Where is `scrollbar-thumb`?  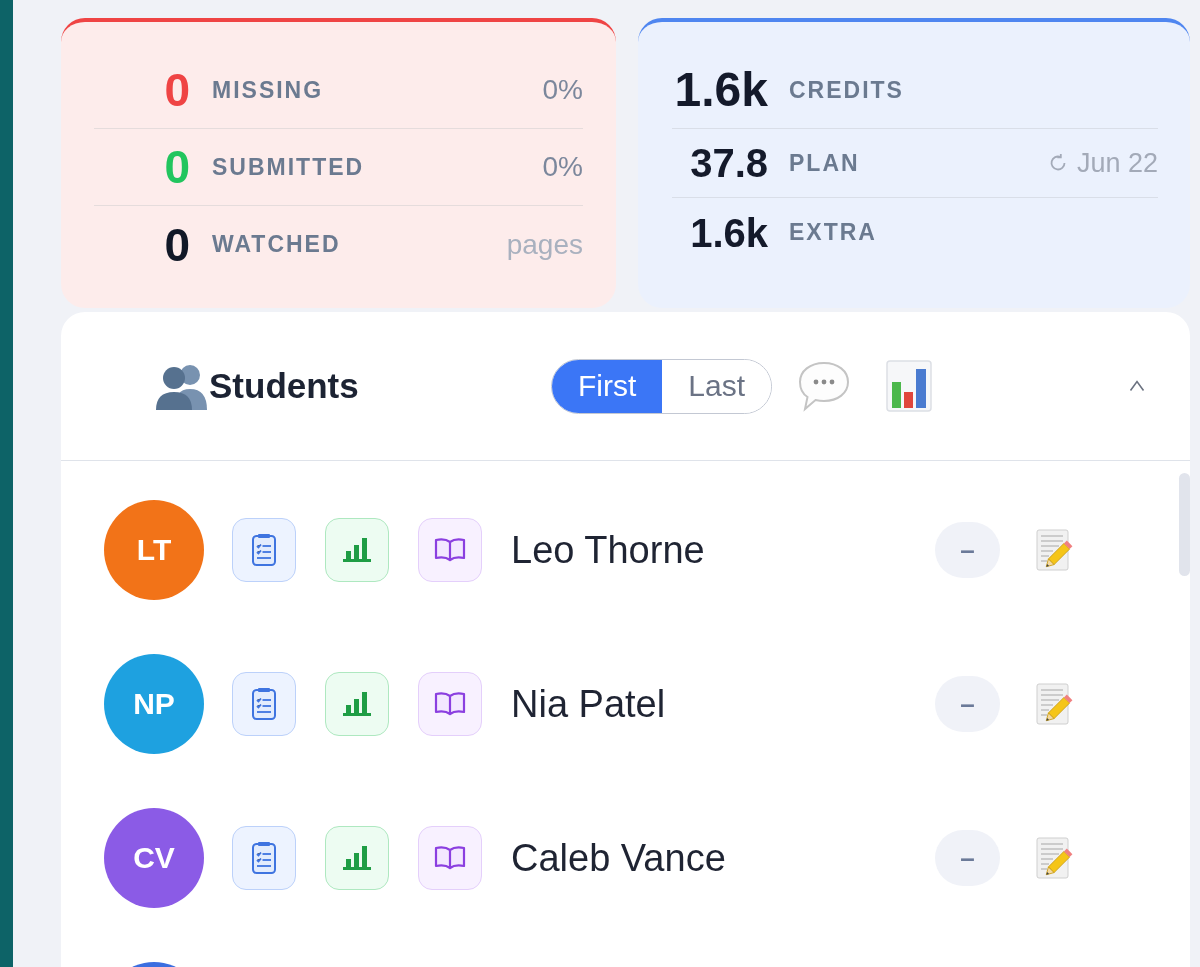 scrollbar-thumb is located at coordinates (1184, 524).